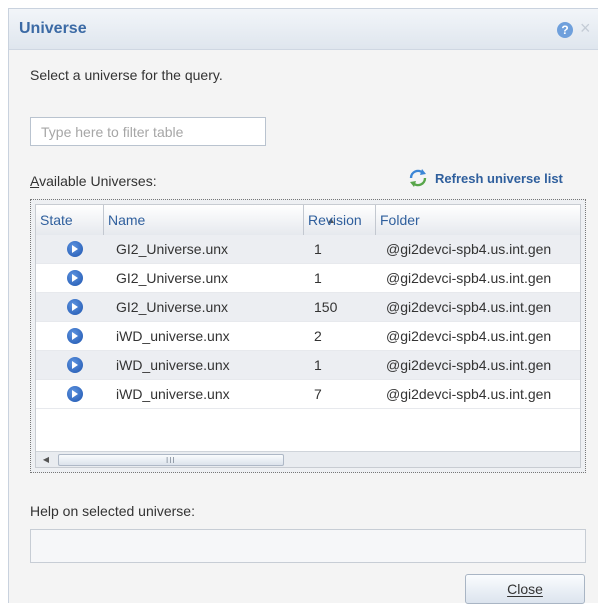 Image resolution: width=598 pixels, height=604 pixels. Describe the element at coordinates (565, 30) in the screenshot. I see `help-icon: ?` at that location.